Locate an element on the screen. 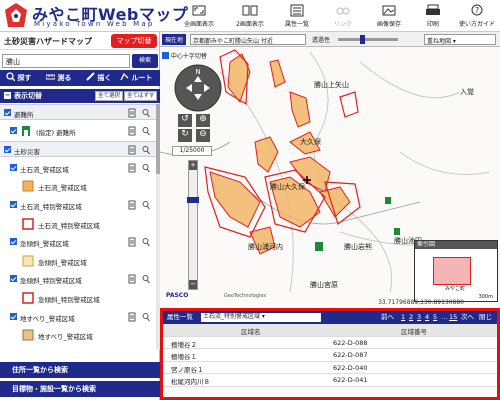 The width and height of the screenshot is (500, 400). tool-measure: 測る is located at coordinates (58, 78).